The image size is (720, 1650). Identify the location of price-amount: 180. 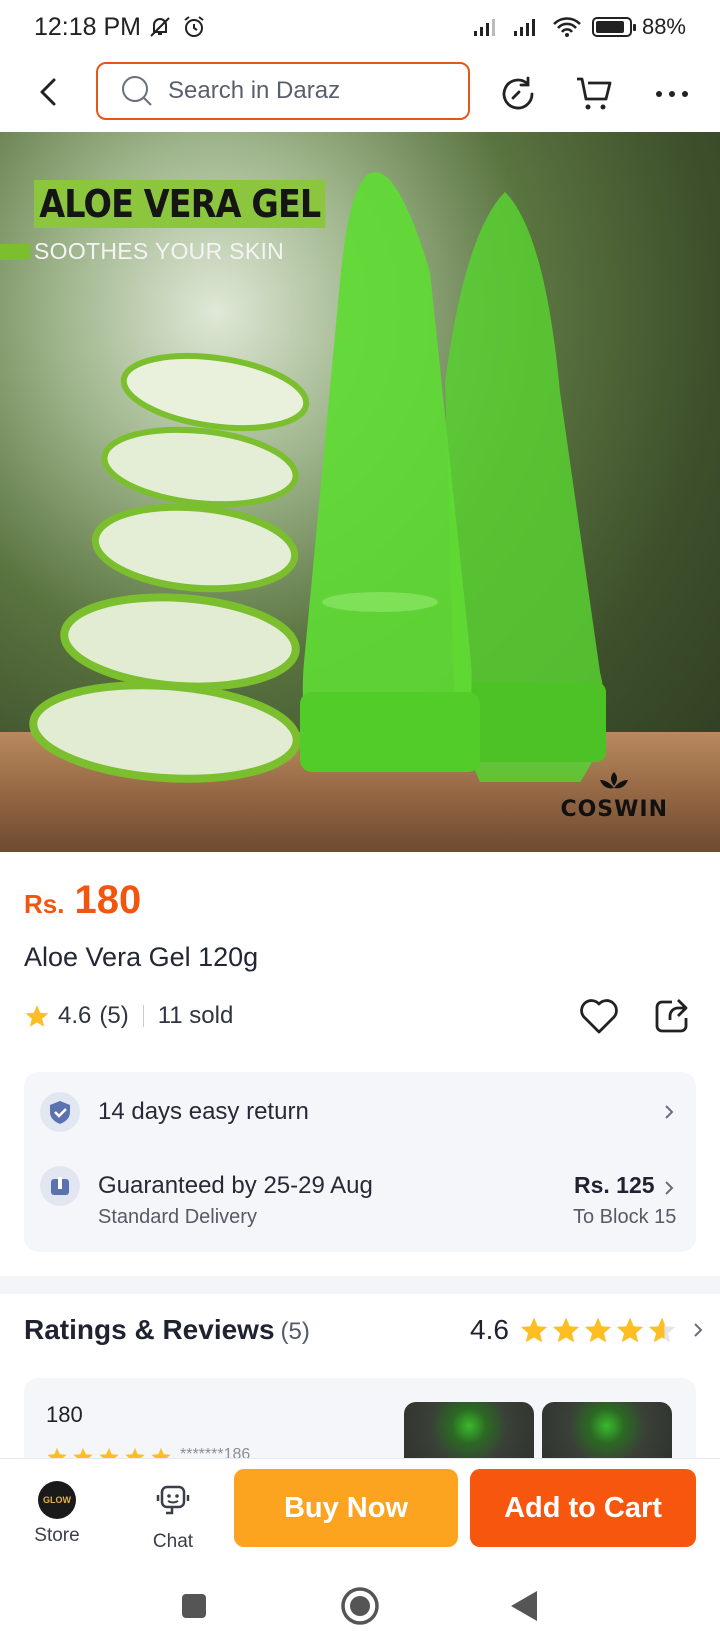
(108, 900).